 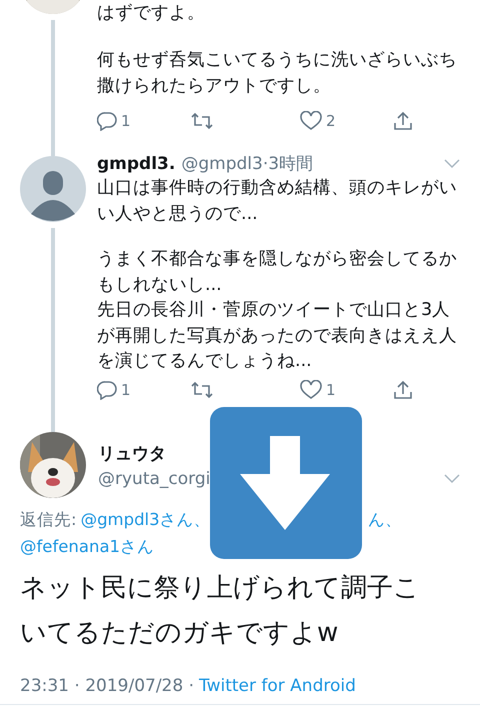 What do you see at coordinates (145, 519) in the screenshot?
I see `mention-link: @gmpdl3さん、` at bounding box center [145, 519].